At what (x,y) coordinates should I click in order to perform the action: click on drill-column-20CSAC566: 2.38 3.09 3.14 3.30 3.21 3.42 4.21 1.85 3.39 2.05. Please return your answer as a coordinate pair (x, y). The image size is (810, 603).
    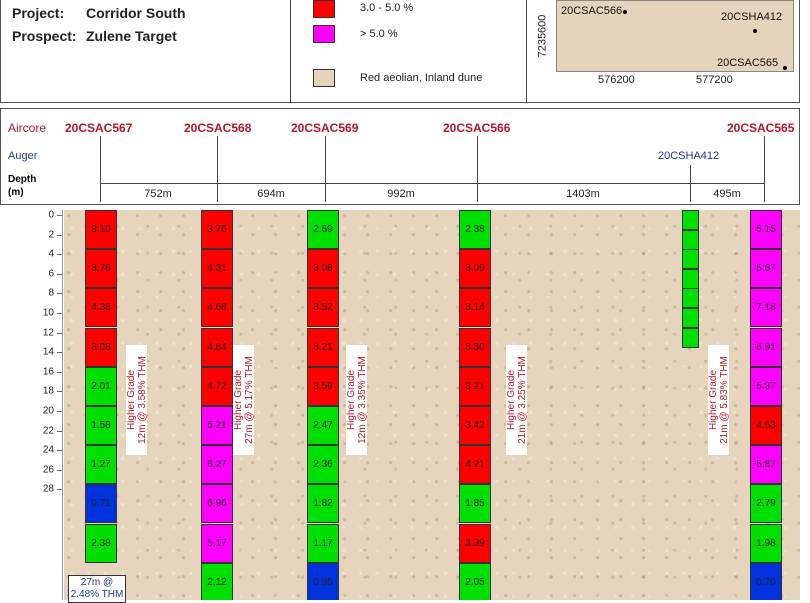
    Looking at the image, I should click on (475, 405).